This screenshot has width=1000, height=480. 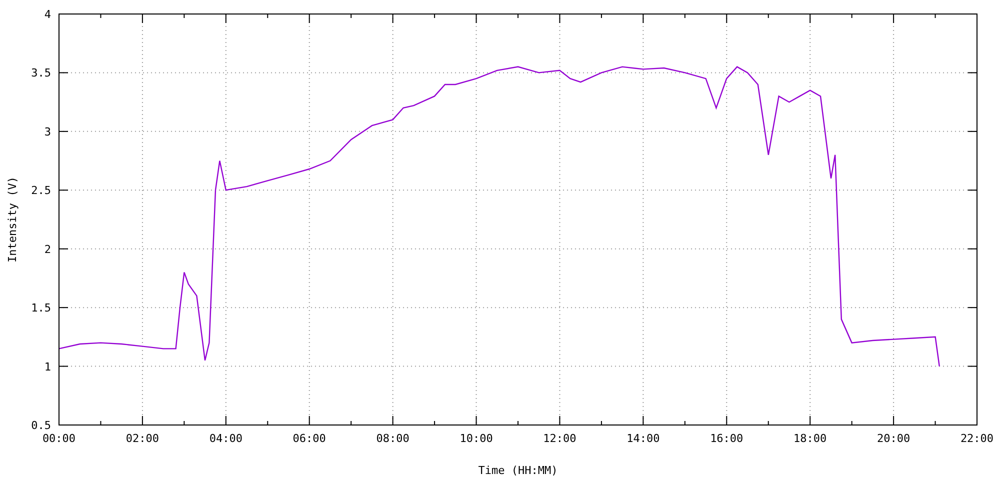 What do you see at coordinates (41, 308) in the screenshot?
I see `tick-label: 1.5` at bounding box center [41, 308].